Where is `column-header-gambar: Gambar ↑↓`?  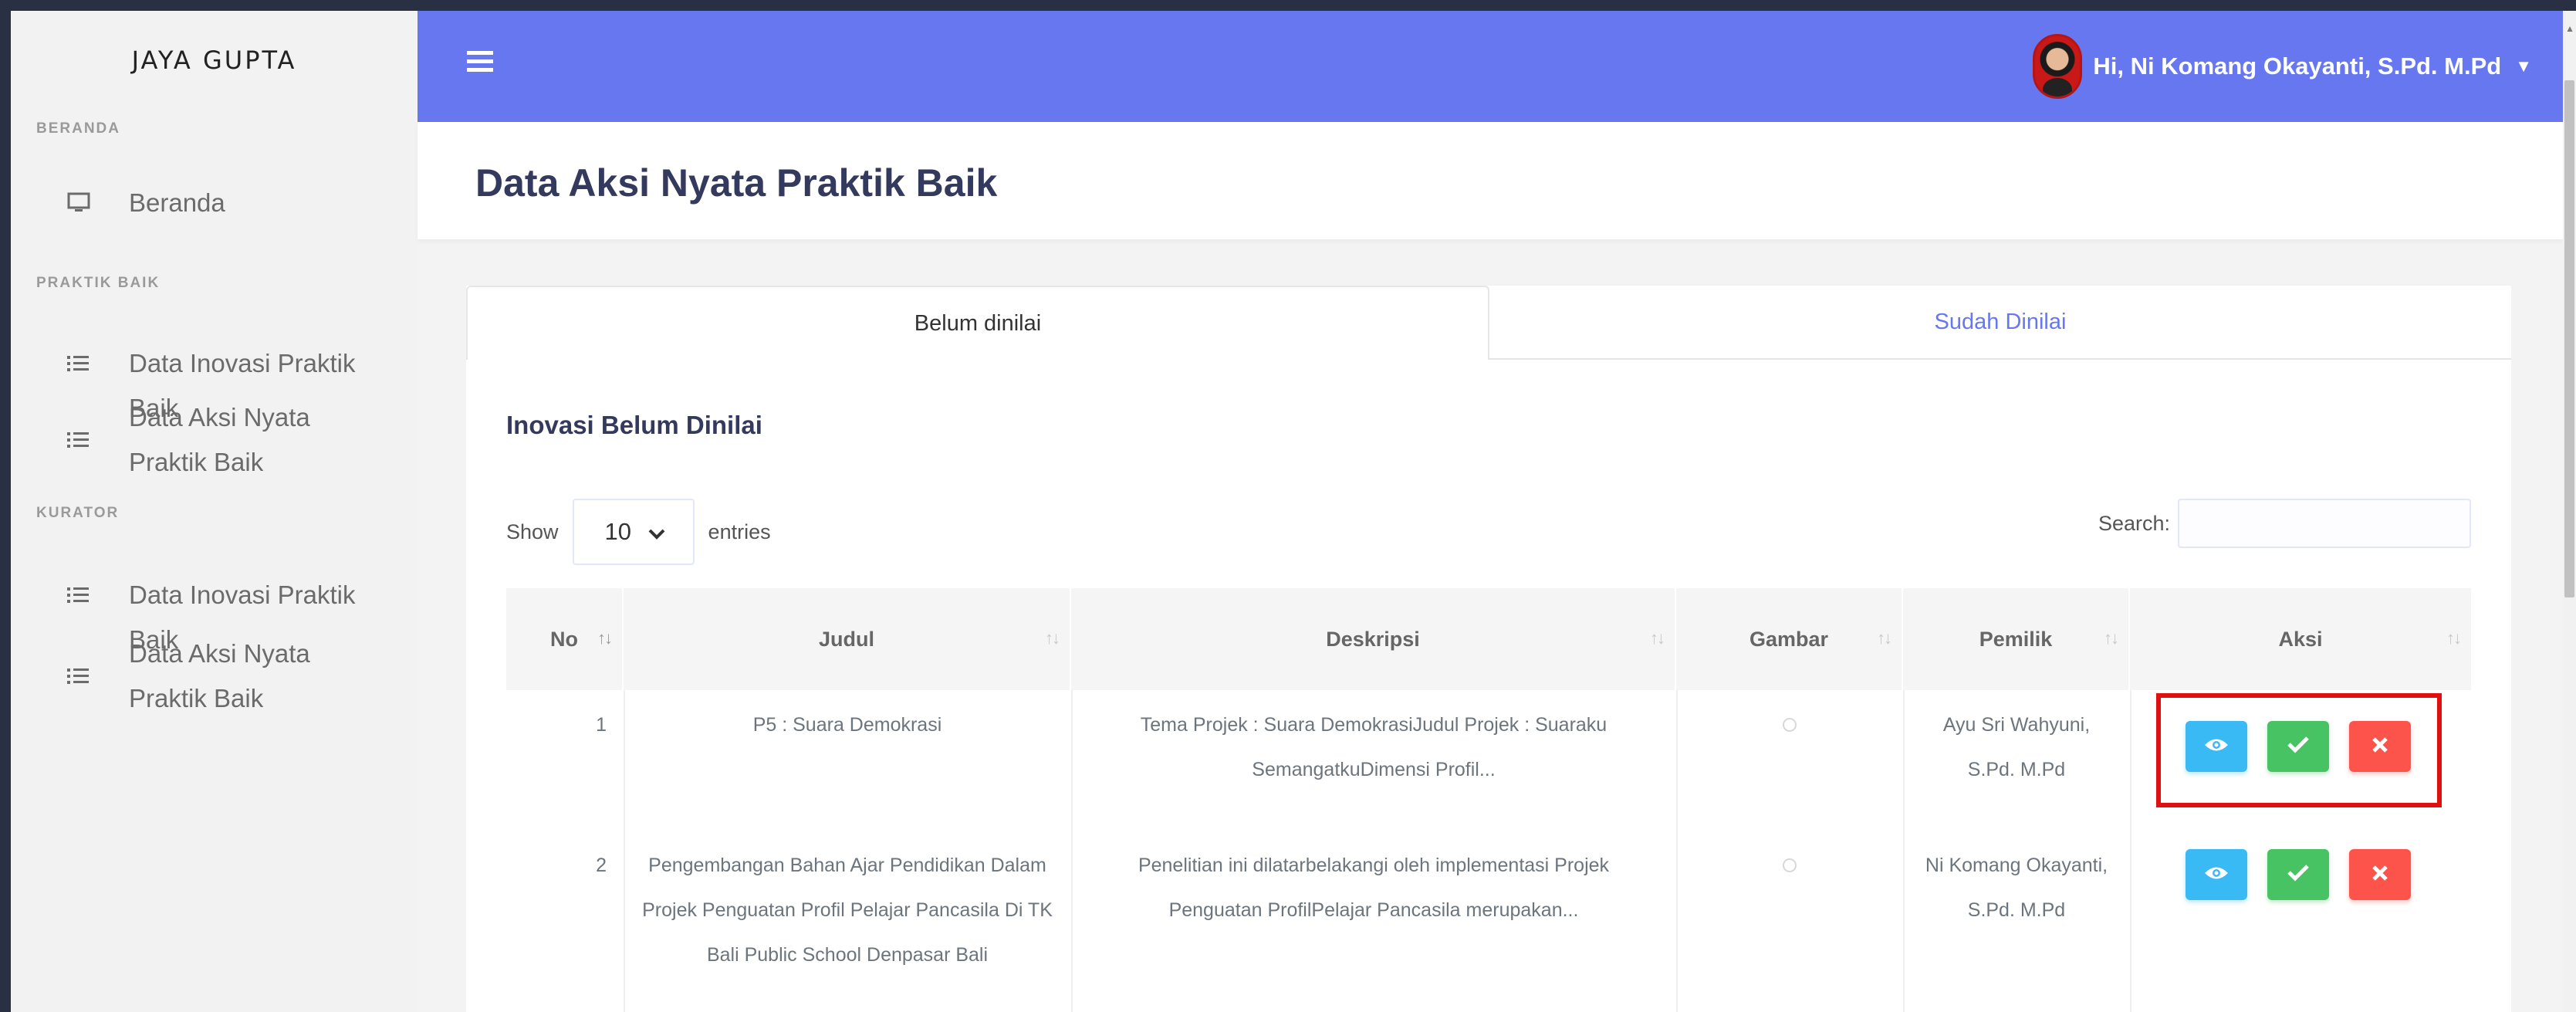 column-header-gambar: Gambar ↑↓ is located at coordinates (1789, 639).